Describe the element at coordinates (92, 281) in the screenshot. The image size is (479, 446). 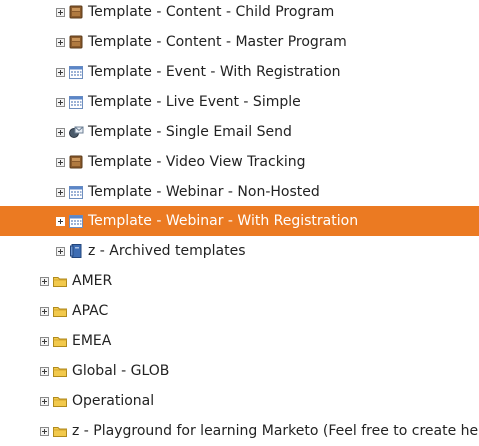
I see `tree-item-label: AMER` at that location.